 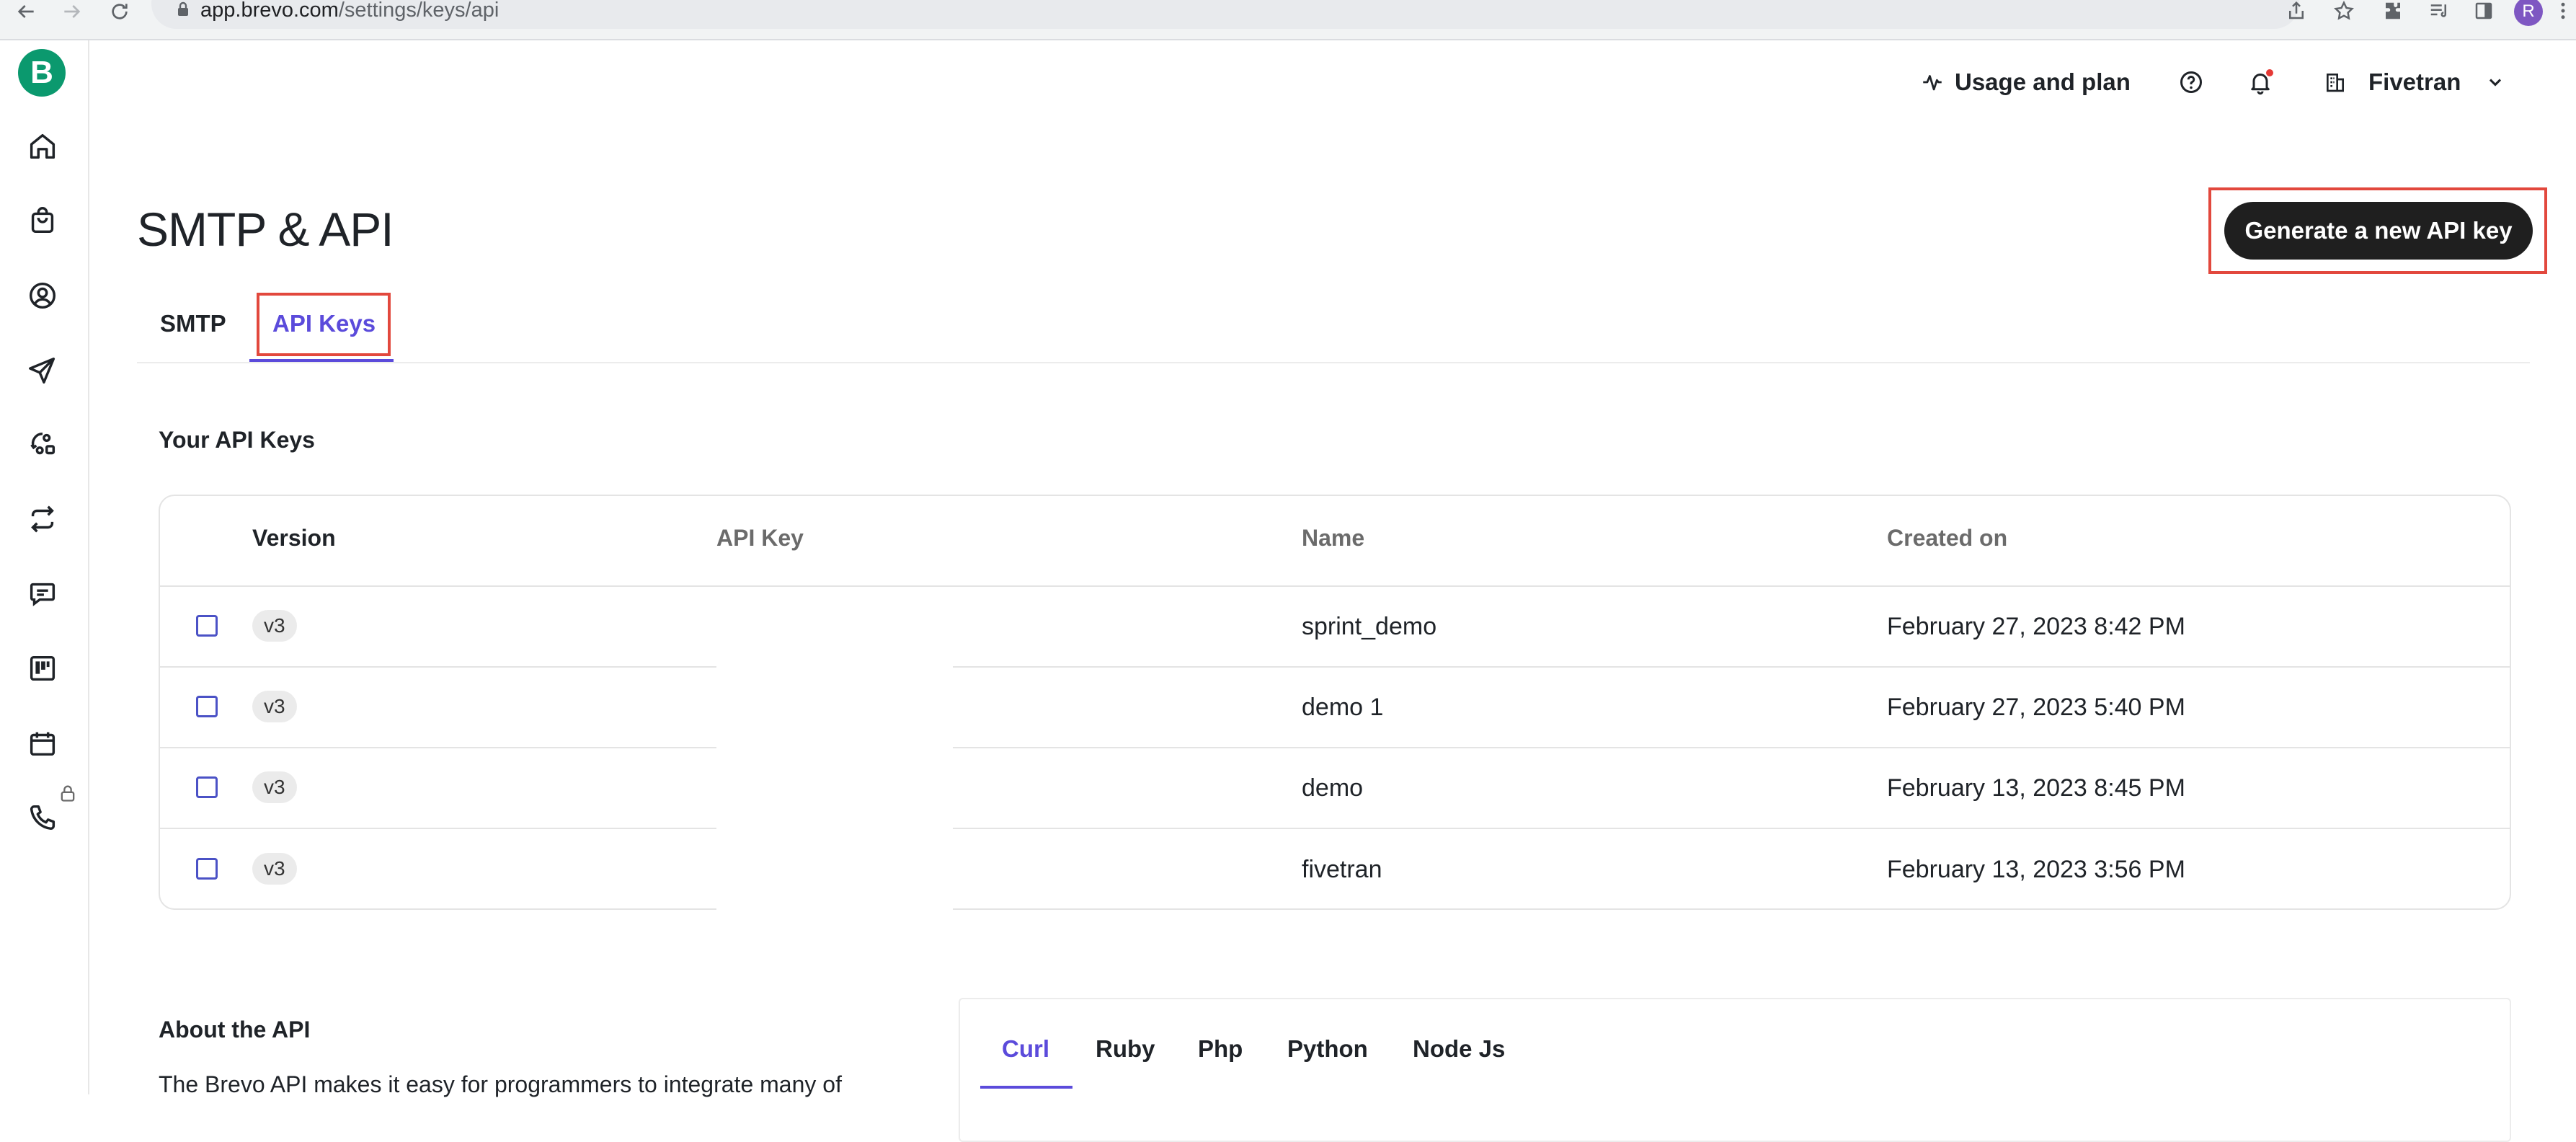 I want to click on created-on: February 13, 2023 8:45 PM, so click(x=2036, y=788).